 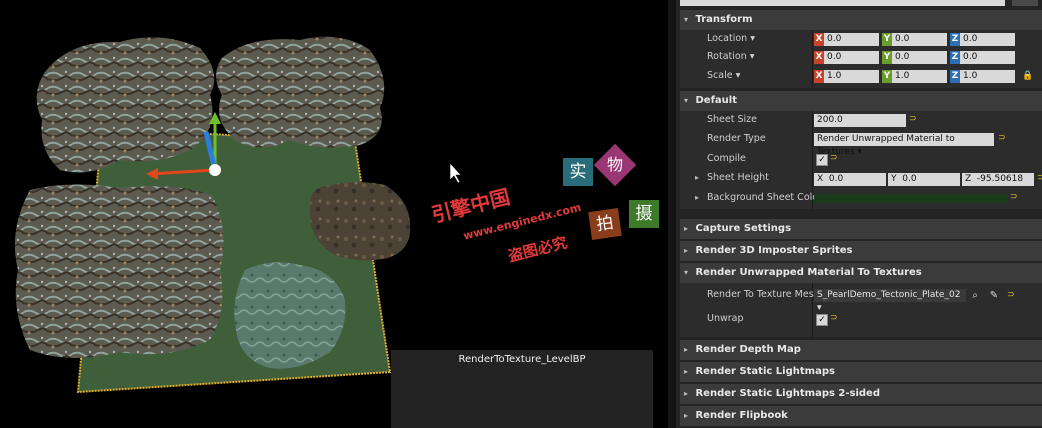 I want to click on scale-x-field: 1.0, so click(x=851, y=76).